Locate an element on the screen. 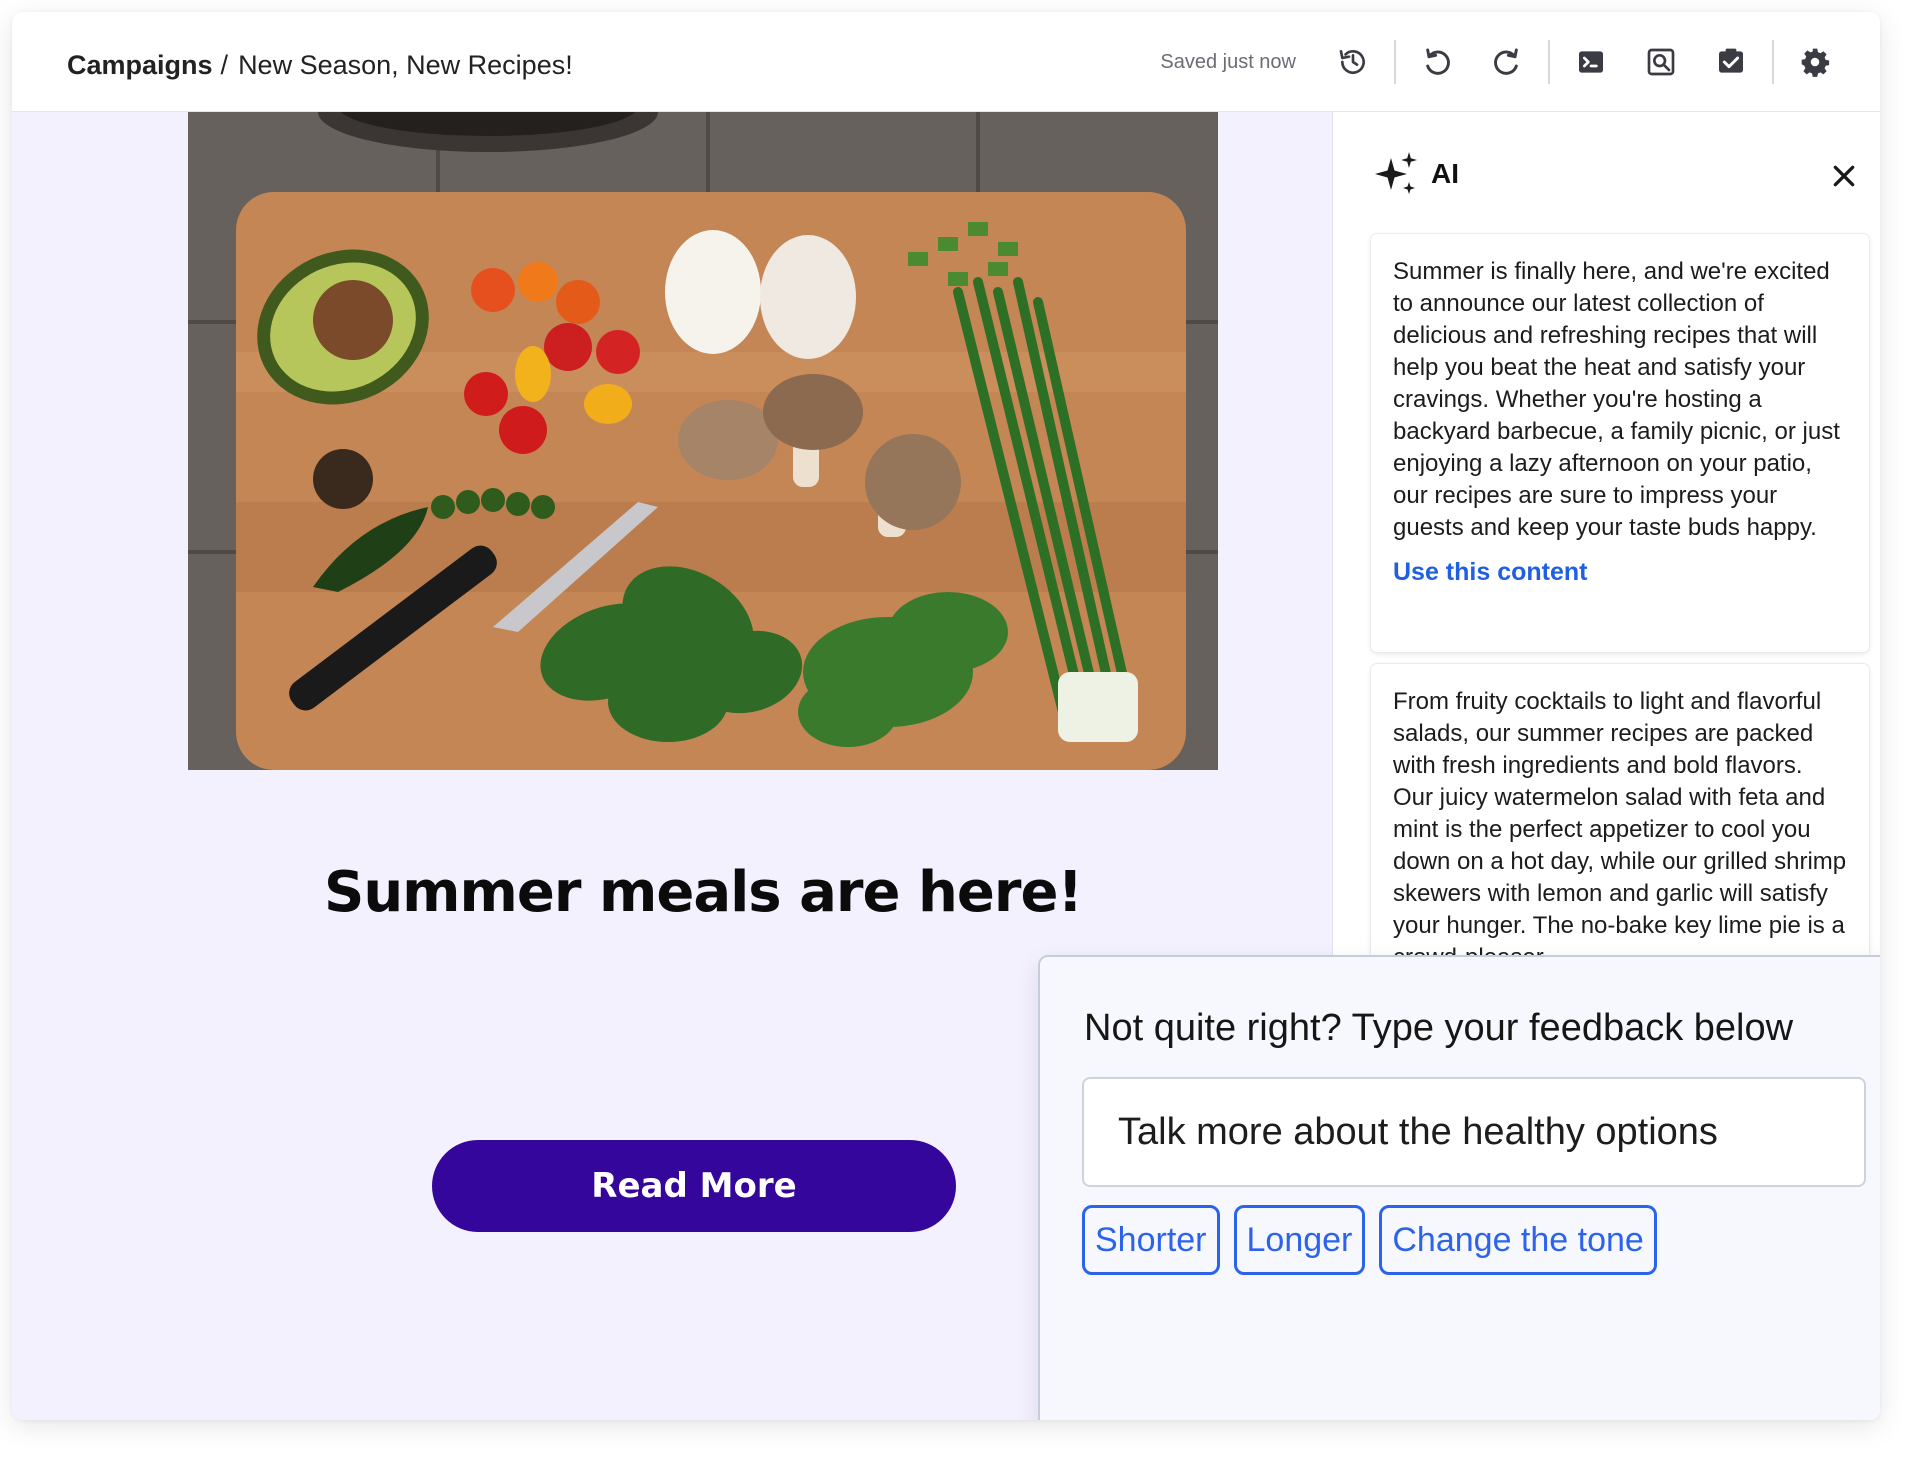 The height and width of the screenshot is (1470, 1920). history-button is located at coordinates (1353, 62).